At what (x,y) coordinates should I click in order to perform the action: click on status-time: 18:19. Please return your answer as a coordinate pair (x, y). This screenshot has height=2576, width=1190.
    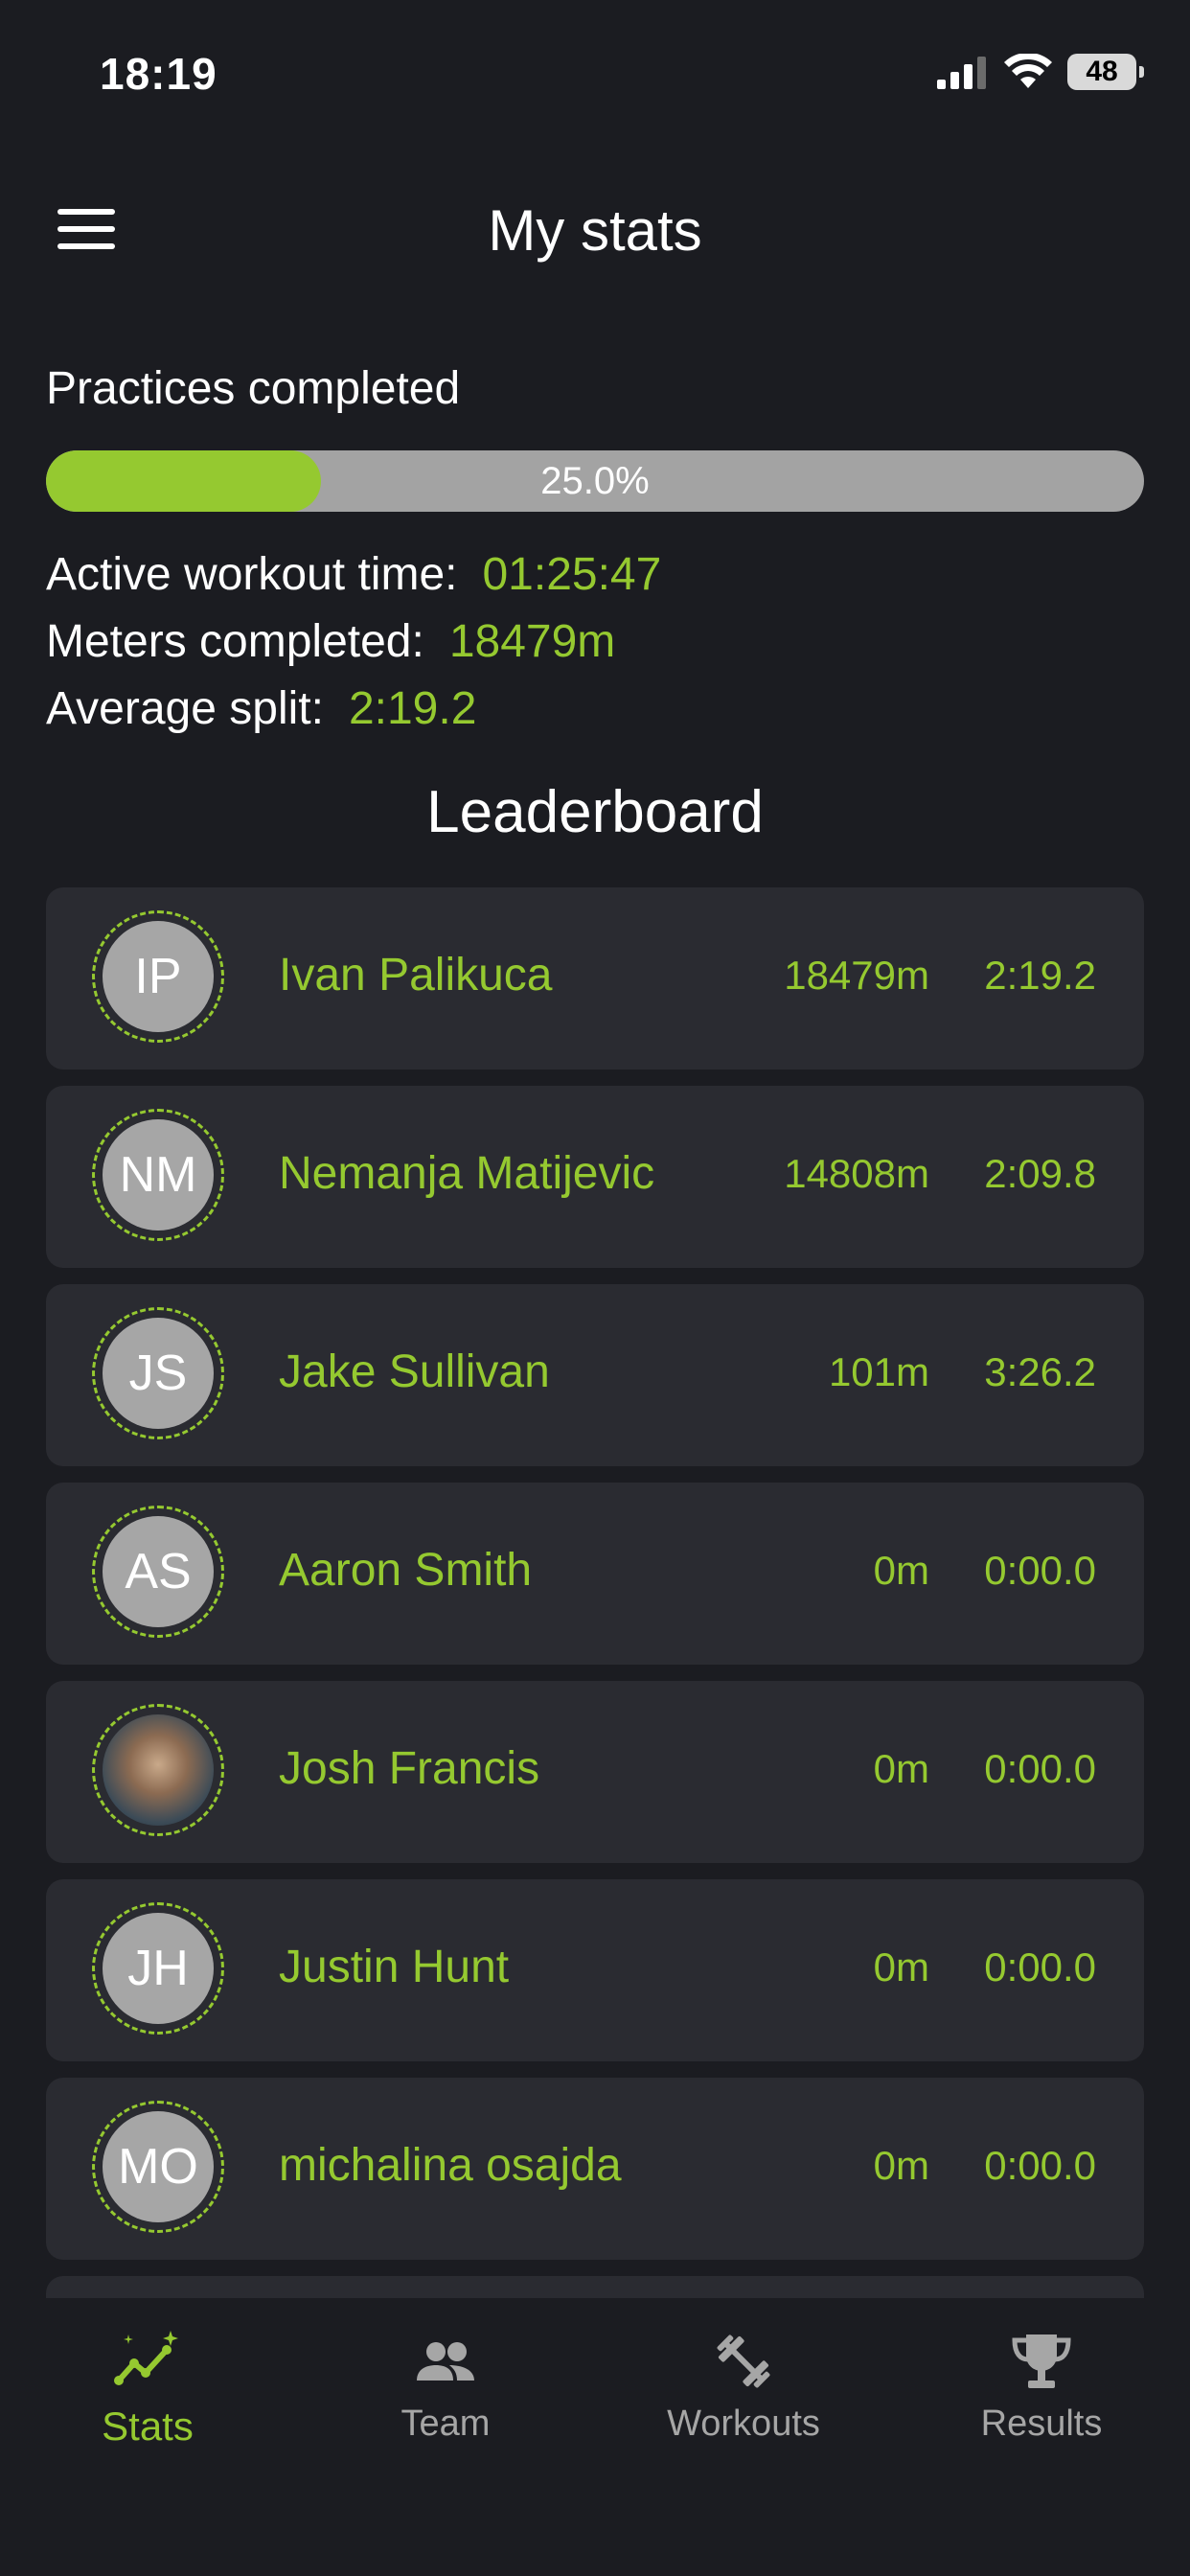
    Looking at the image, I should click on (159, 74).